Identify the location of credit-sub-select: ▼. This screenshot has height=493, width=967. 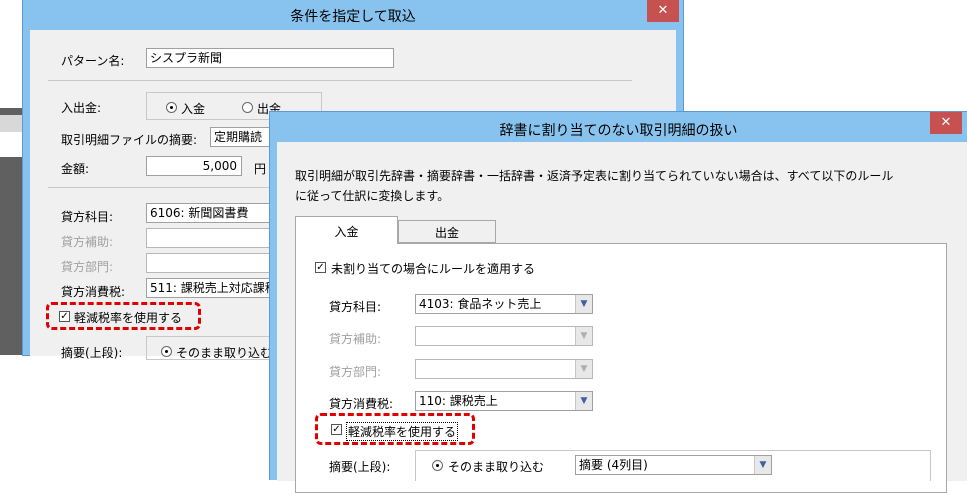
(504, 336).